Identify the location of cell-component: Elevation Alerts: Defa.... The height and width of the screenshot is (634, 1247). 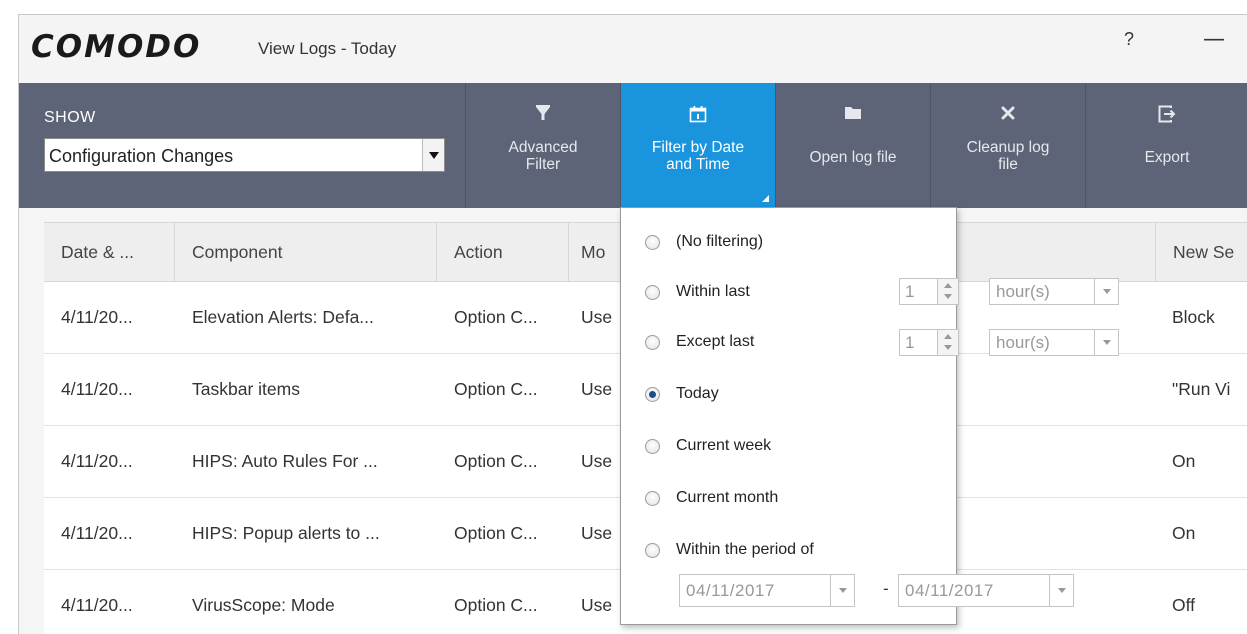
(283, 317).